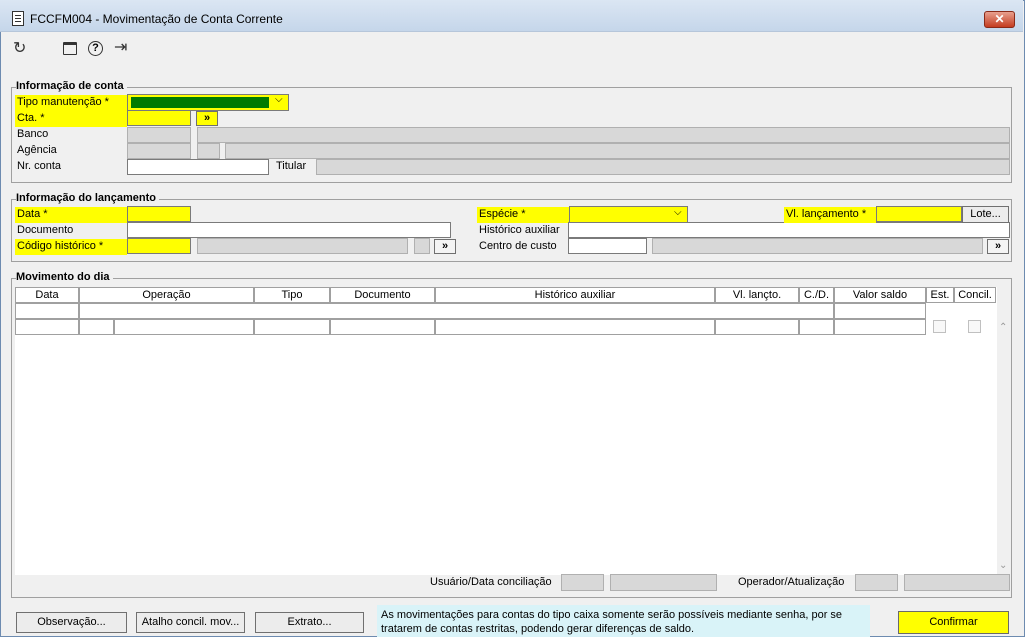 The height and width of the screenshot is (637, 1025). Describe the element at coordinates (999, 19) in the screenshot. I see `close-button: ✕` at that location.